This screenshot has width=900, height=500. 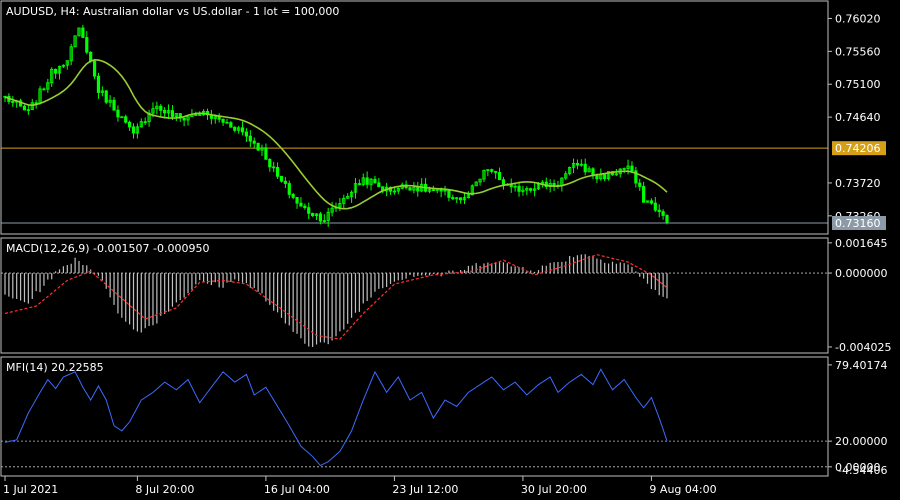 What do you see at coordinates (336, 417) in the screenshot?
I see `mfi-line` at bounding box center [336, 417].